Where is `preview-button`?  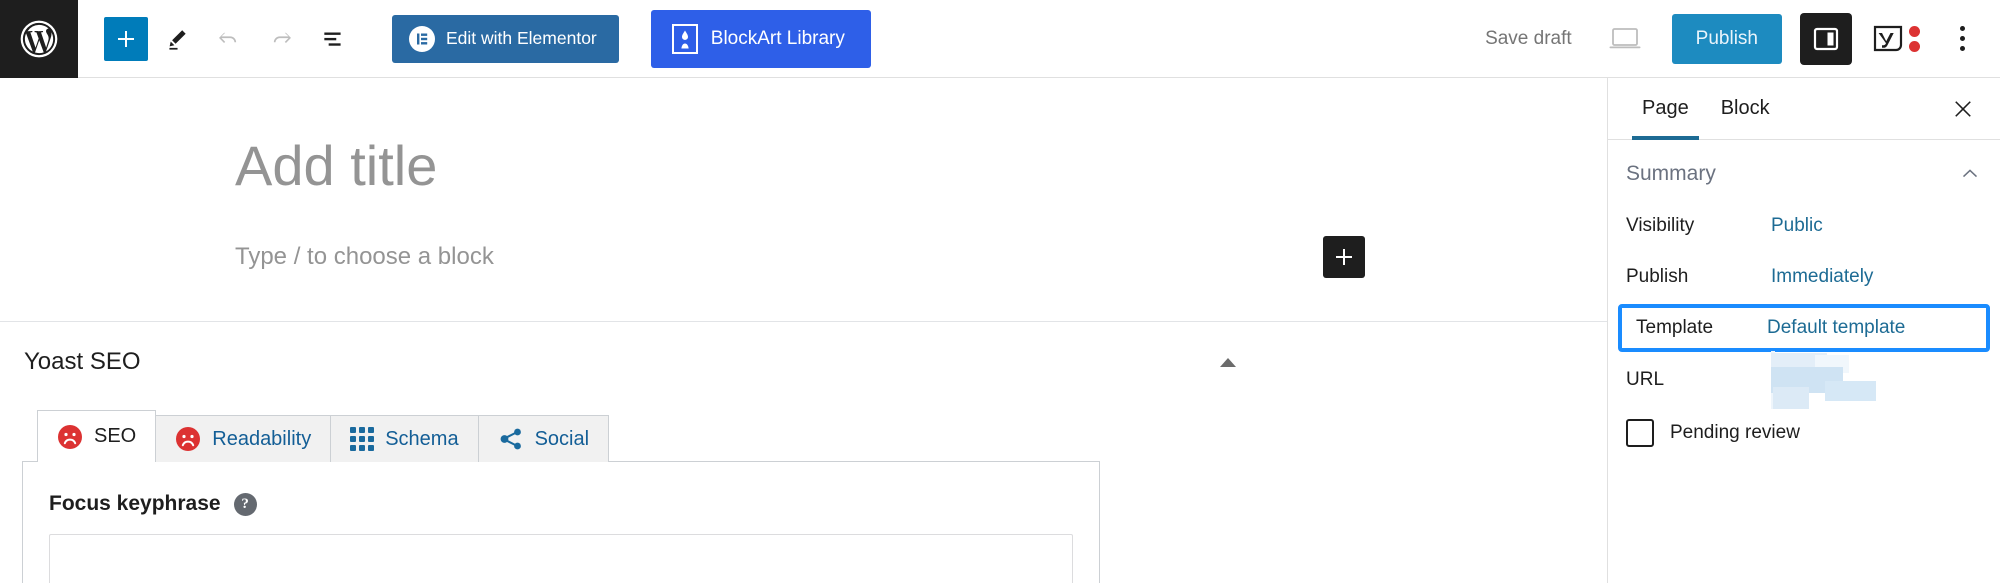 preview-button is located at coordinates (1625, 39).